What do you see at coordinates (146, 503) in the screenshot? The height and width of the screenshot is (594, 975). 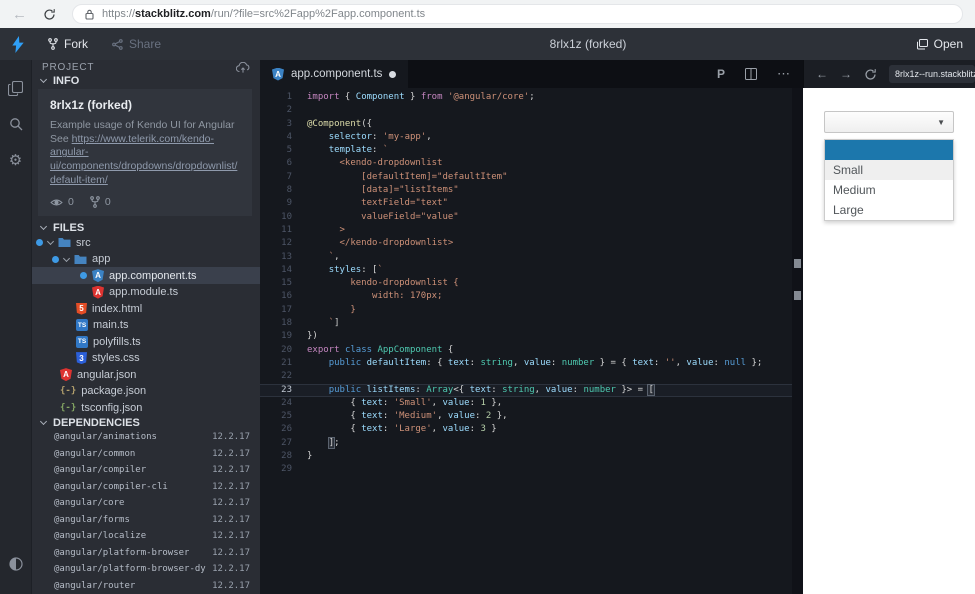 I see `dependency-row: @angular/core 12.2.17` at bounding box center [146, 503].